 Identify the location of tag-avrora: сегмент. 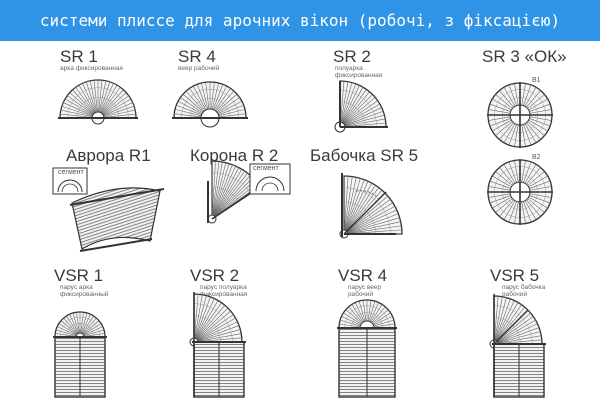
(71, 172).